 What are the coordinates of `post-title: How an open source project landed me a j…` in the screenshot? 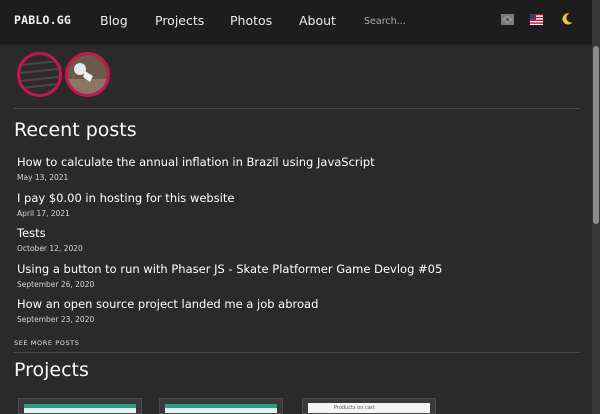 It's located at (167, 304).